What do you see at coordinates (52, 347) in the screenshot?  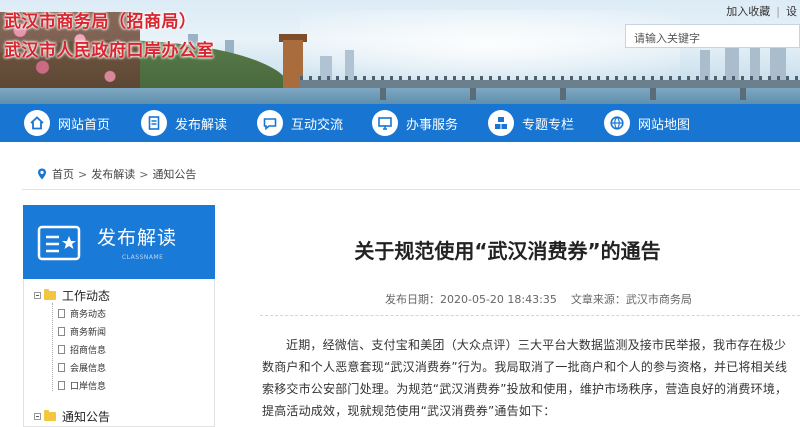 I see `tree-line` at bounding box center [52, 347].